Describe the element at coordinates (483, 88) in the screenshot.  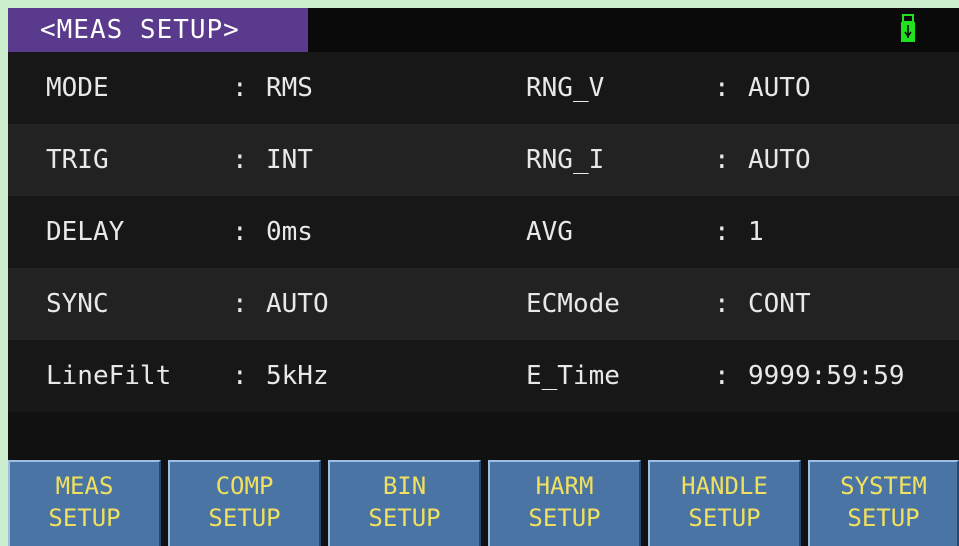
I see `setting-row-mode: MODE : RMS RNG_V : AUTO` at that location.